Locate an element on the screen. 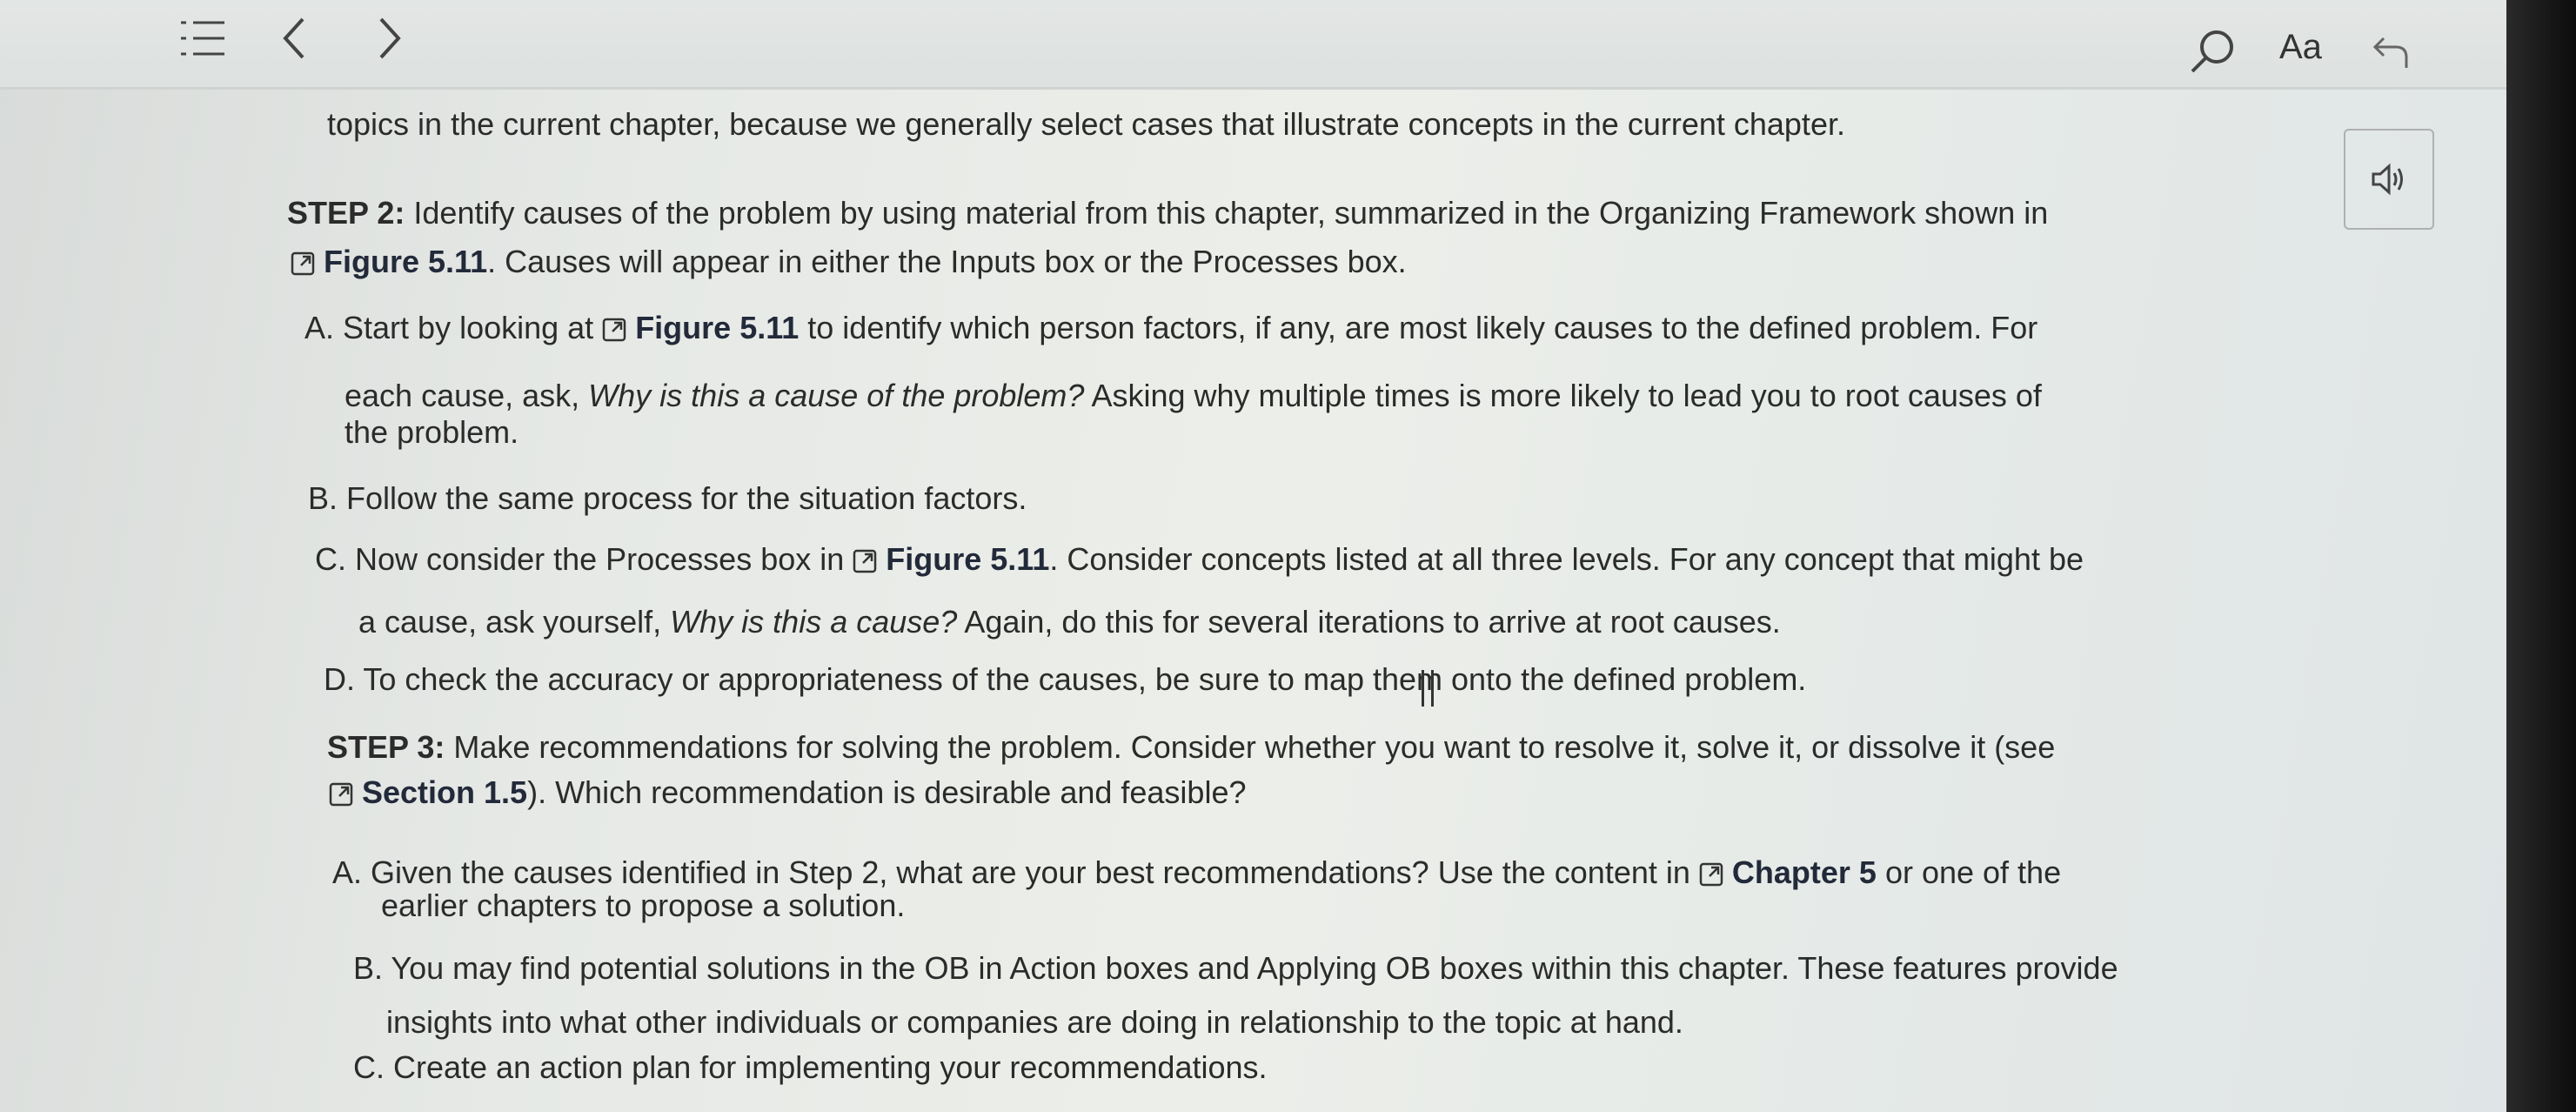 This screenshot has width=2576, height=1112. step3-heading: STEP 3: is located at coordinates (386, 747).